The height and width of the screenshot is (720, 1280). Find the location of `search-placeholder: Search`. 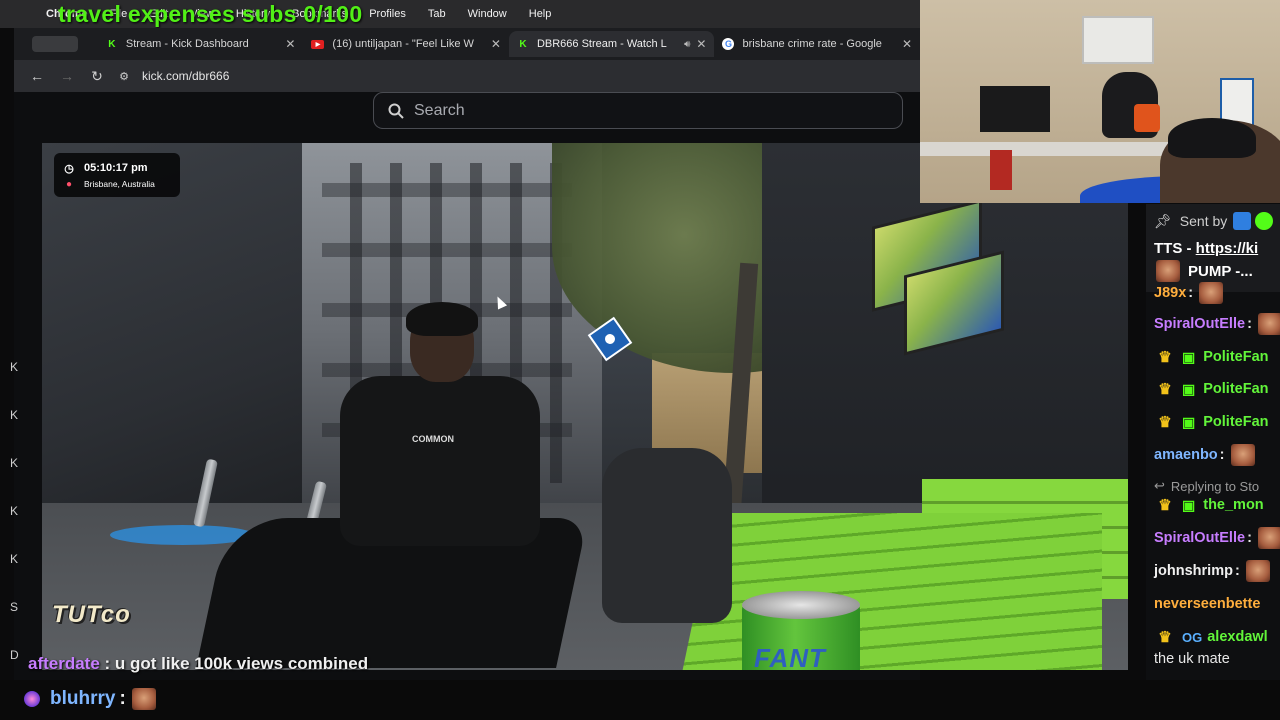

search-placeholder: Search is located at coordinates (439, 110).